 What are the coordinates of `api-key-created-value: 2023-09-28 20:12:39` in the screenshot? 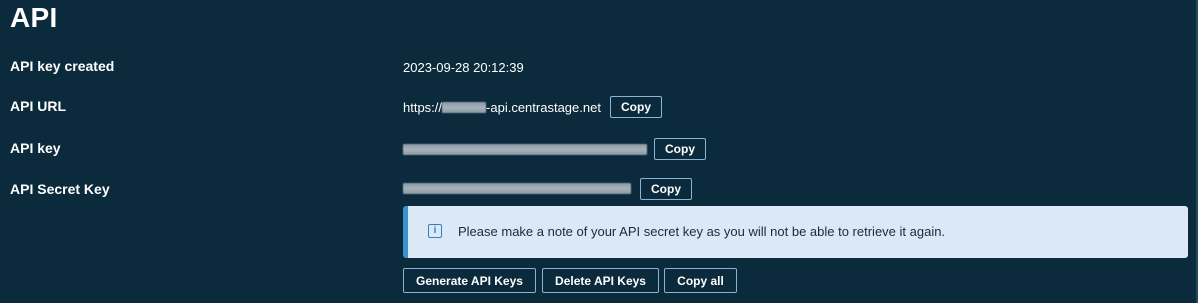 It's located at (463, 67).